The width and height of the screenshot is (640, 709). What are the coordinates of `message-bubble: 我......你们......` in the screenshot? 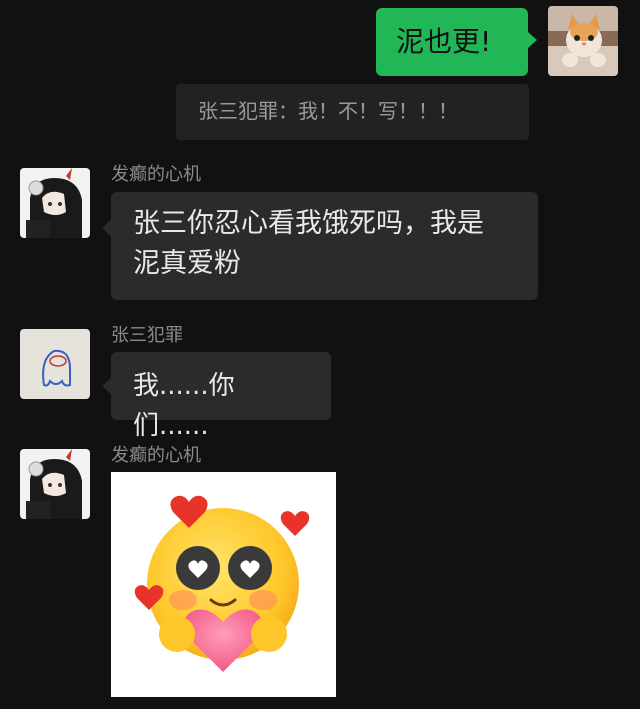 It's located at (221, 396).